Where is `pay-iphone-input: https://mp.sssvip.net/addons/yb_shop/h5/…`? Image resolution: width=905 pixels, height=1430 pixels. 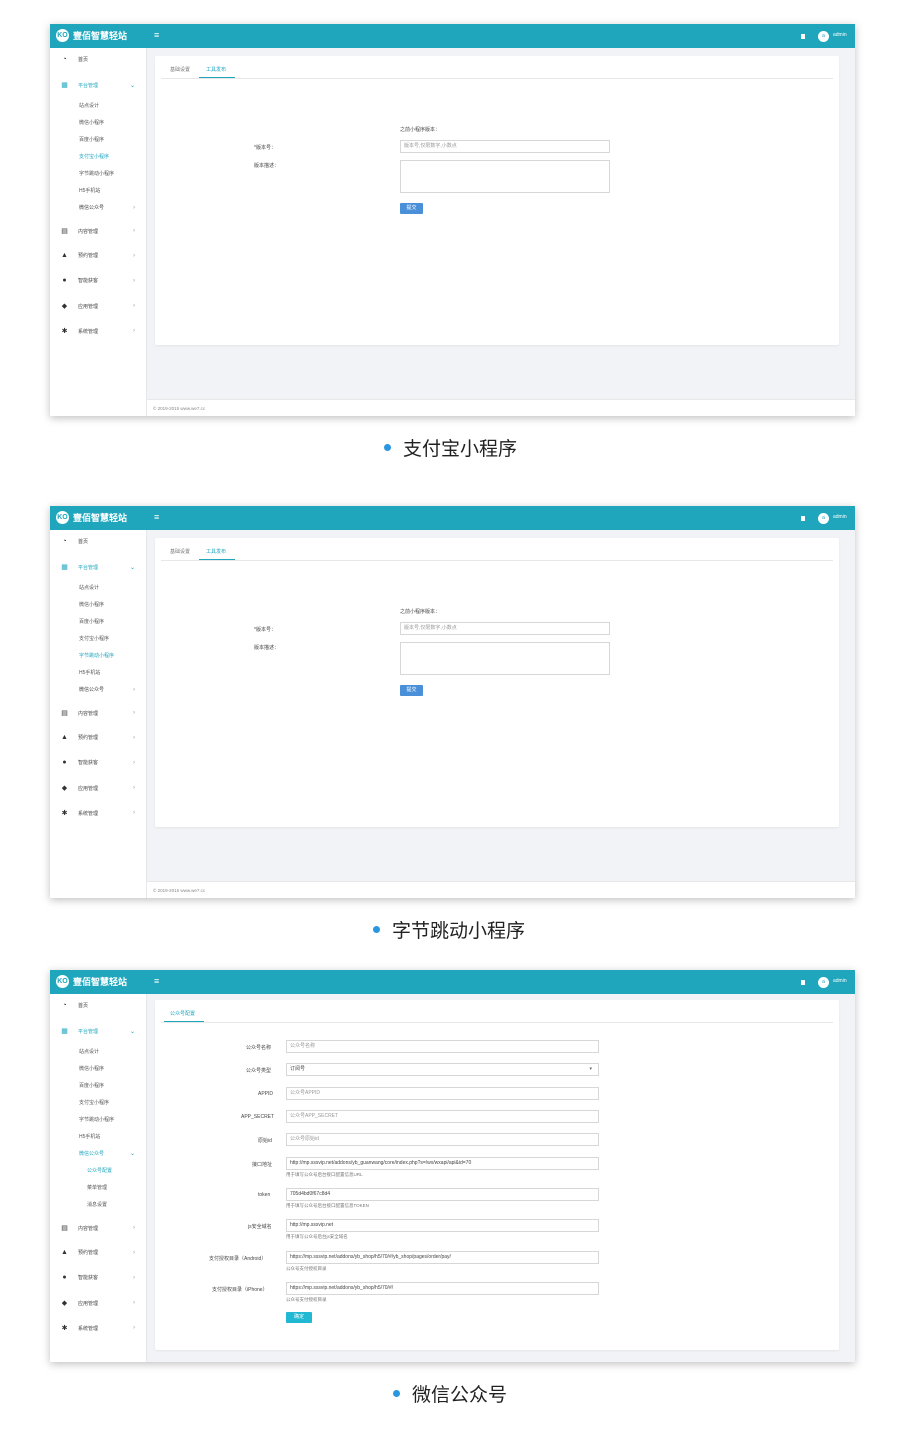 pay-iphone-input: https://mp.sssvip.net/addons/yb_shop/h5/… is located at coordinates (442, 1288).